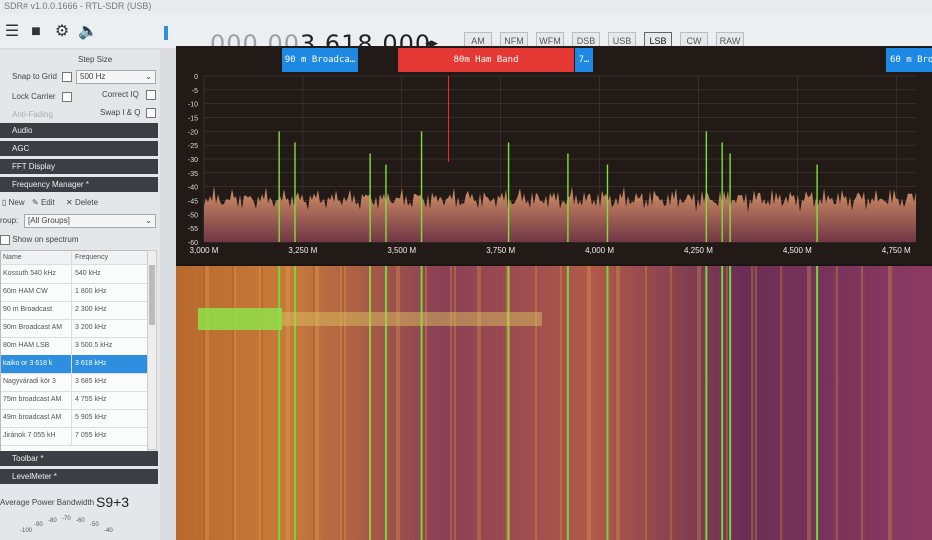  I want to click on row-frequency: 3 618 kHz, so click(89, 364).